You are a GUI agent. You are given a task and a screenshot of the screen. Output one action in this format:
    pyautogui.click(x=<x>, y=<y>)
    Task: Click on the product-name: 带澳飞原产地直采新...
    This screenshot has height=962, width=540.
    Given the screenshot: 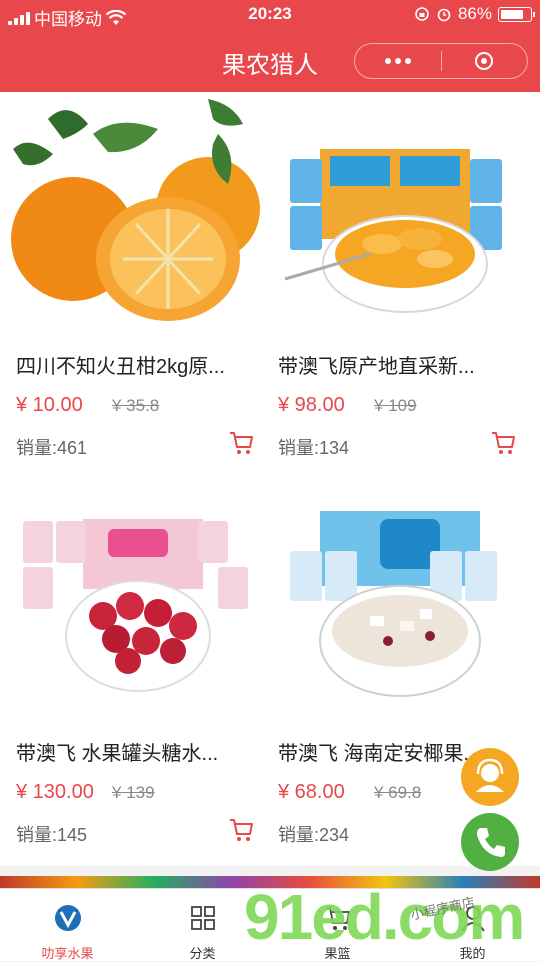 What is the action you would take?
    pyautogui.click(x=398, y=364)
    